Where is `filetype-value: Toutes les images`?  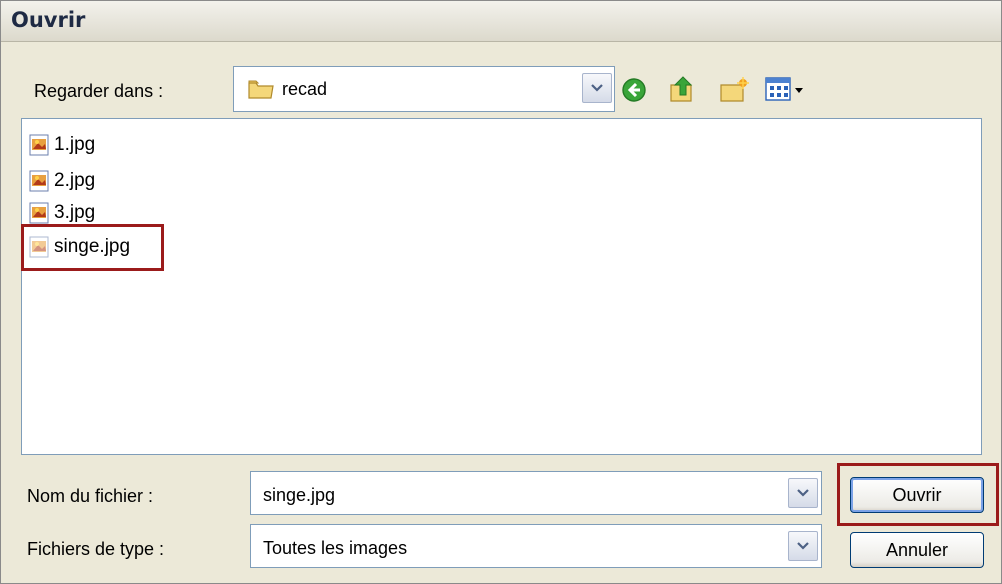
filetype-value: Toutes les images is located at coordinates (335, 548).